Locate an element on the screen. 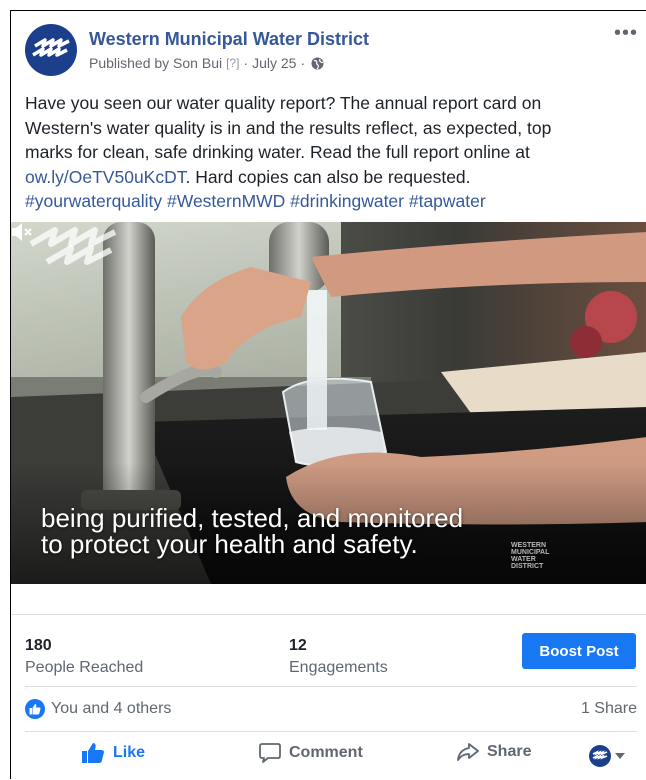  likes-count: You and 4 others is located at coordinates (111, 708).